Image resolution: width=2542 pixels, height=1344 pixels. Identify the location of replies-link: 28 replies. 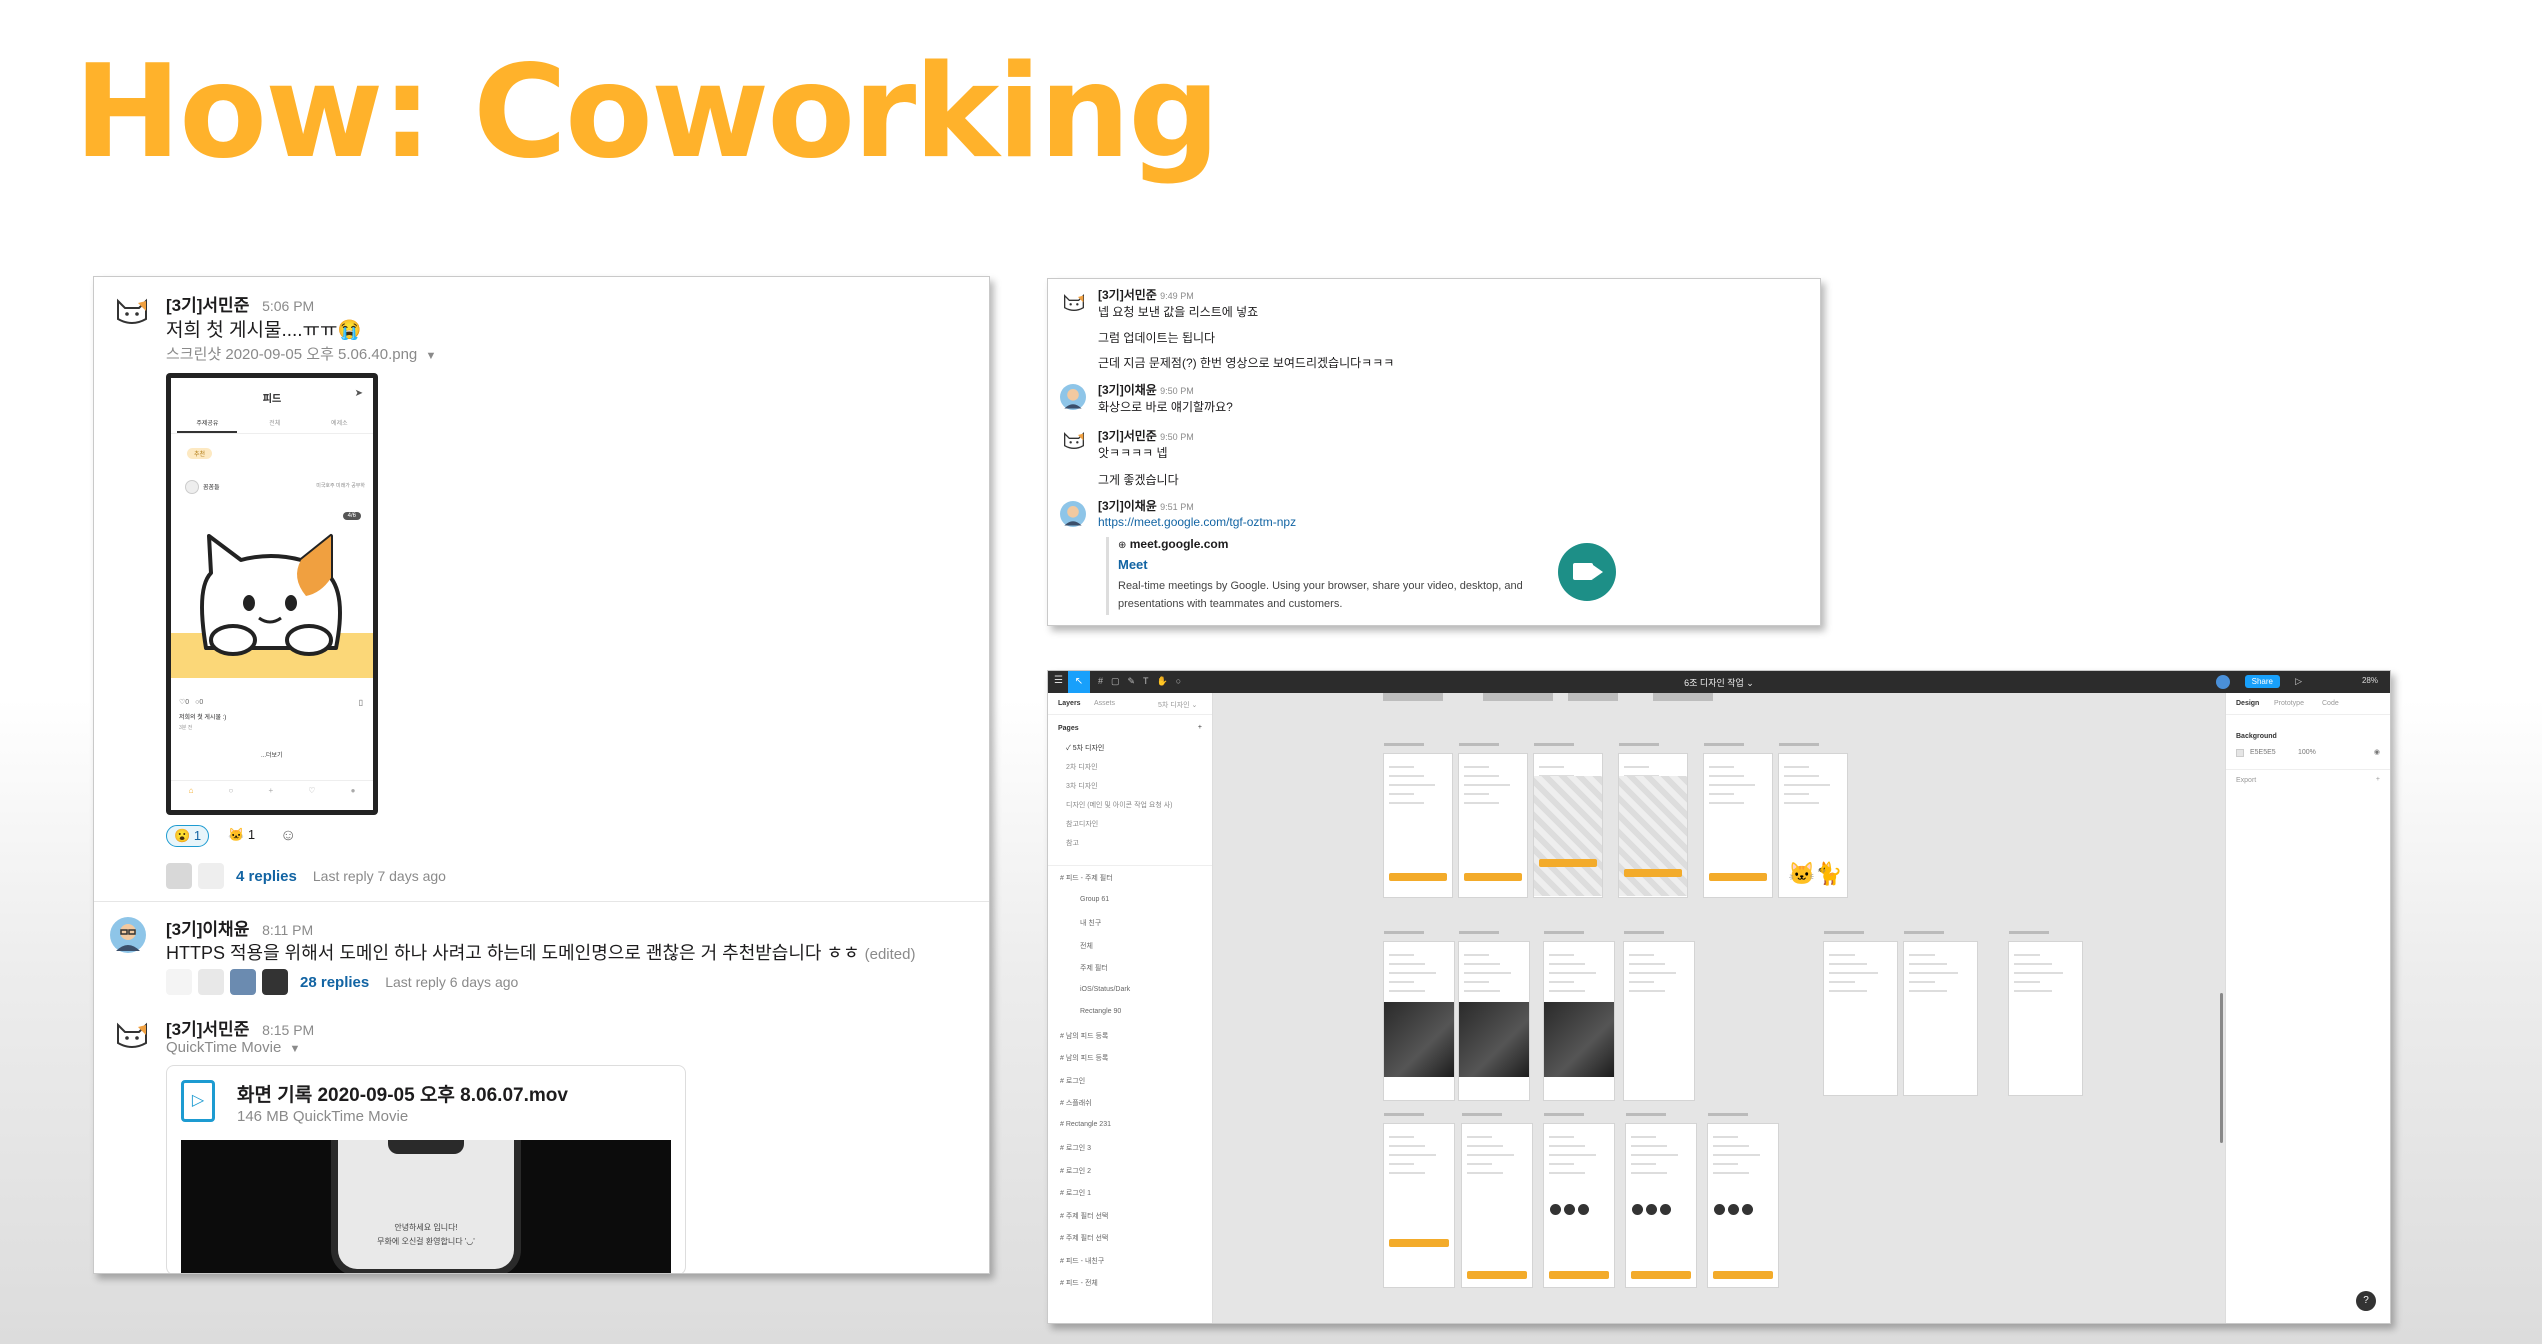
(334, 982).